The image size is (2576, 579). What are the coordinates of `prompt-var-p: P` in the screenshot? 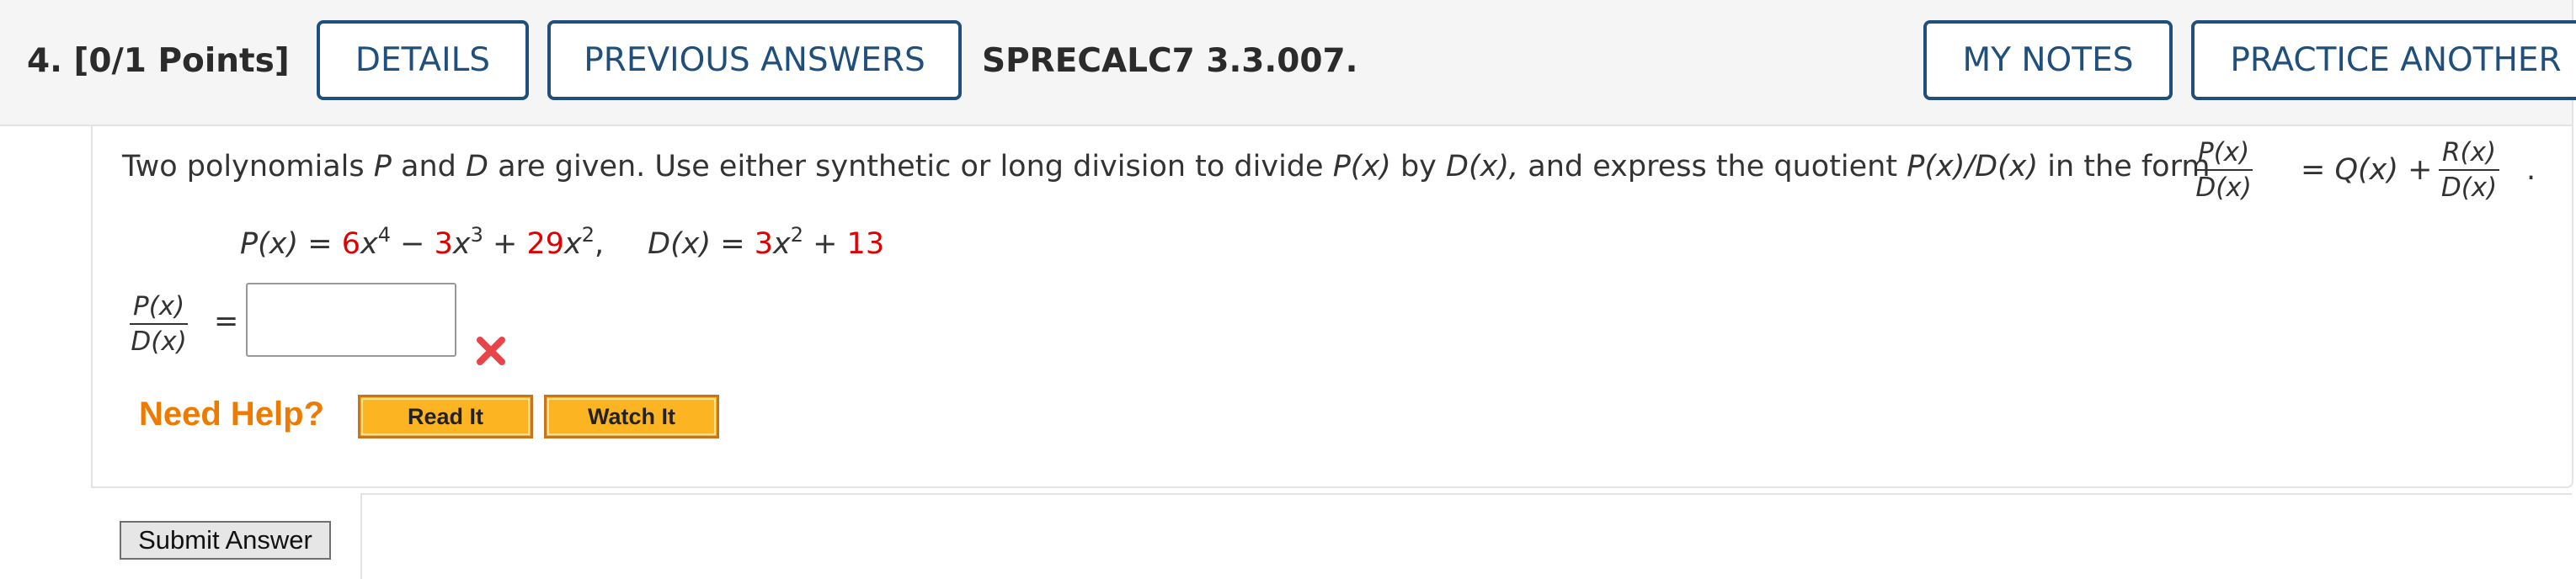 It's located at (382, 167).